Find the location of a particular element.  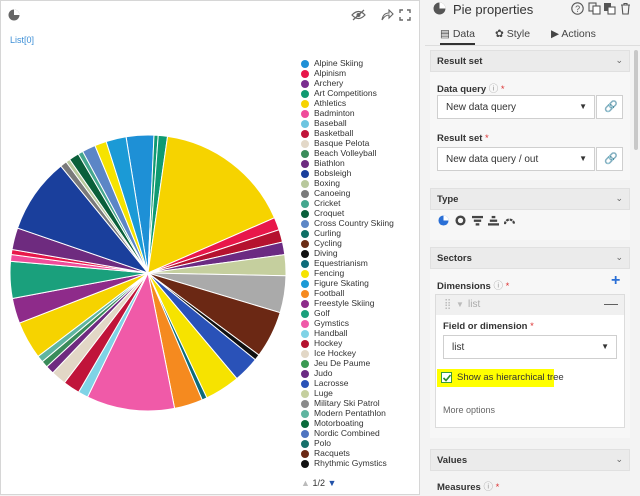

paste-icon is located at coordinates (609, 10).